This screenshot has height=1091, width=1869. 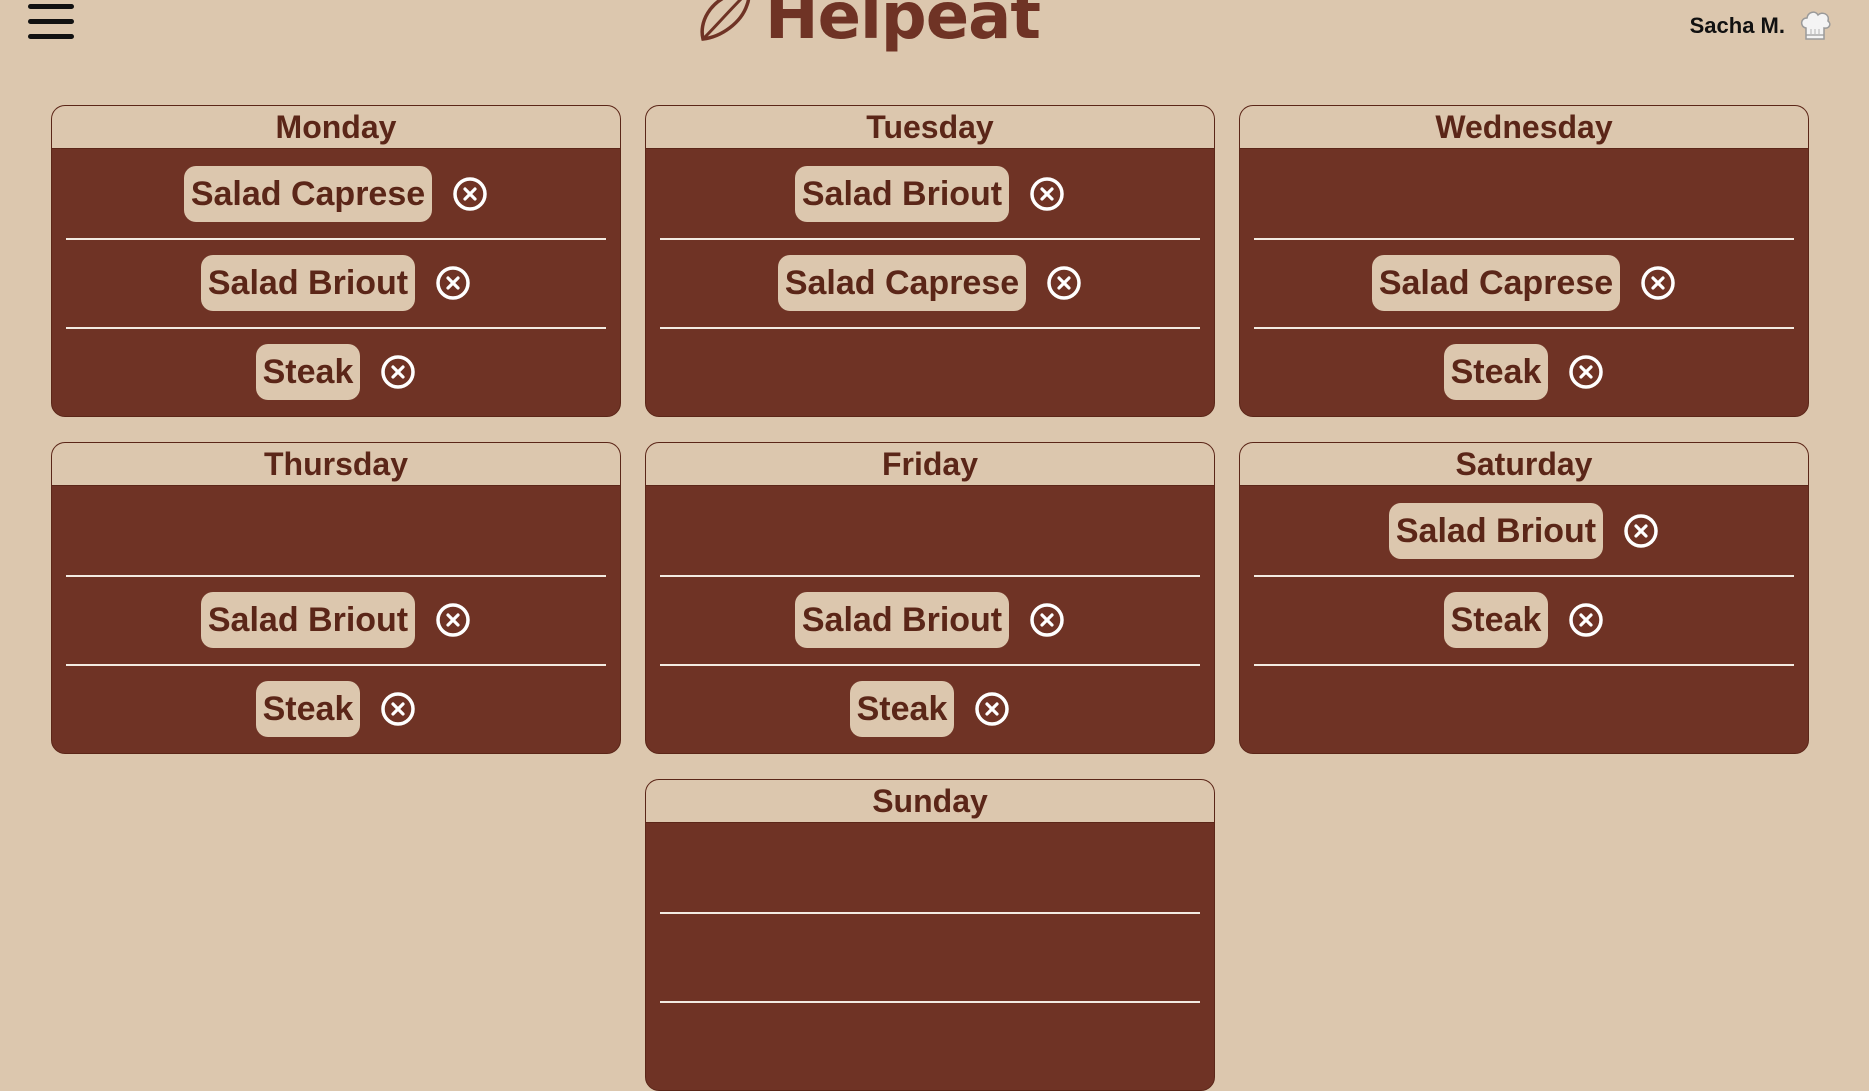 What do you see at coordinates (930, 801) in the screenshot?
I see `day-title: Sunday` at bounding box center [930, 801].